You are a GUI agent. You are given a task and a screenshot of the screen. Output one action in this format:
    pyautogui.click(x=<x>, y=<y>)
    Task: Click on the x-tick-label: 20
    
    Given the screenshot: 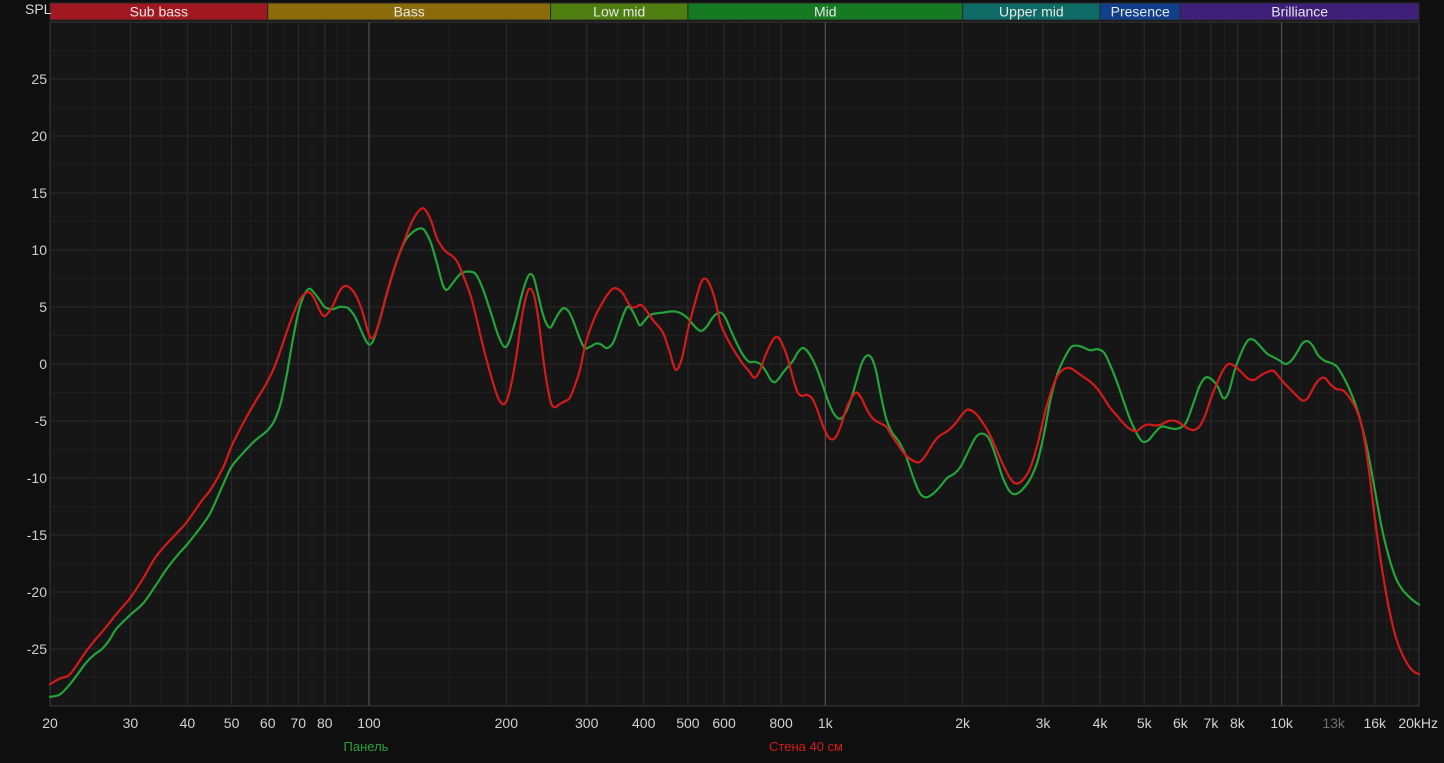 What is the action you would take?
    pyautogui.click(x=50, y=723)
    